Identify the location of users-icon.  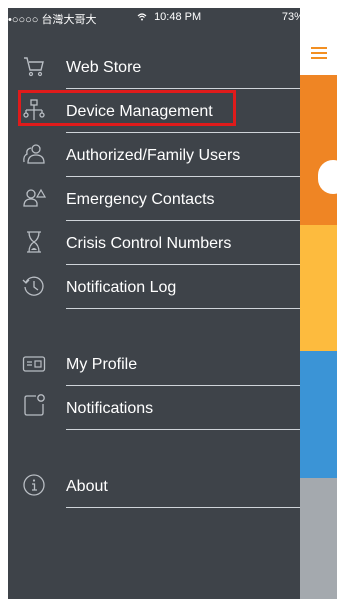
(34, 154).